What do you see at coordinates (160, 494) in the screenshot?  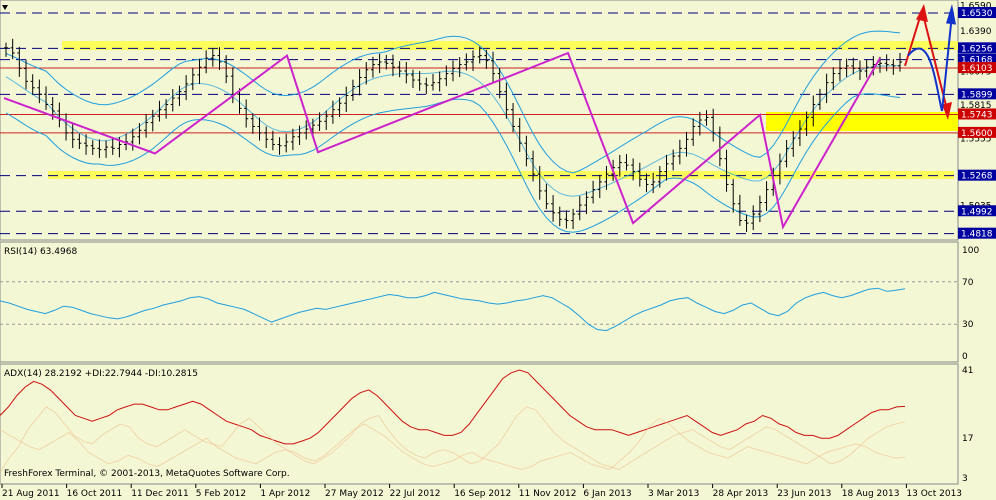 I see `x-tick-label: 11 Dec 2011` at bounding box center [160, 494].